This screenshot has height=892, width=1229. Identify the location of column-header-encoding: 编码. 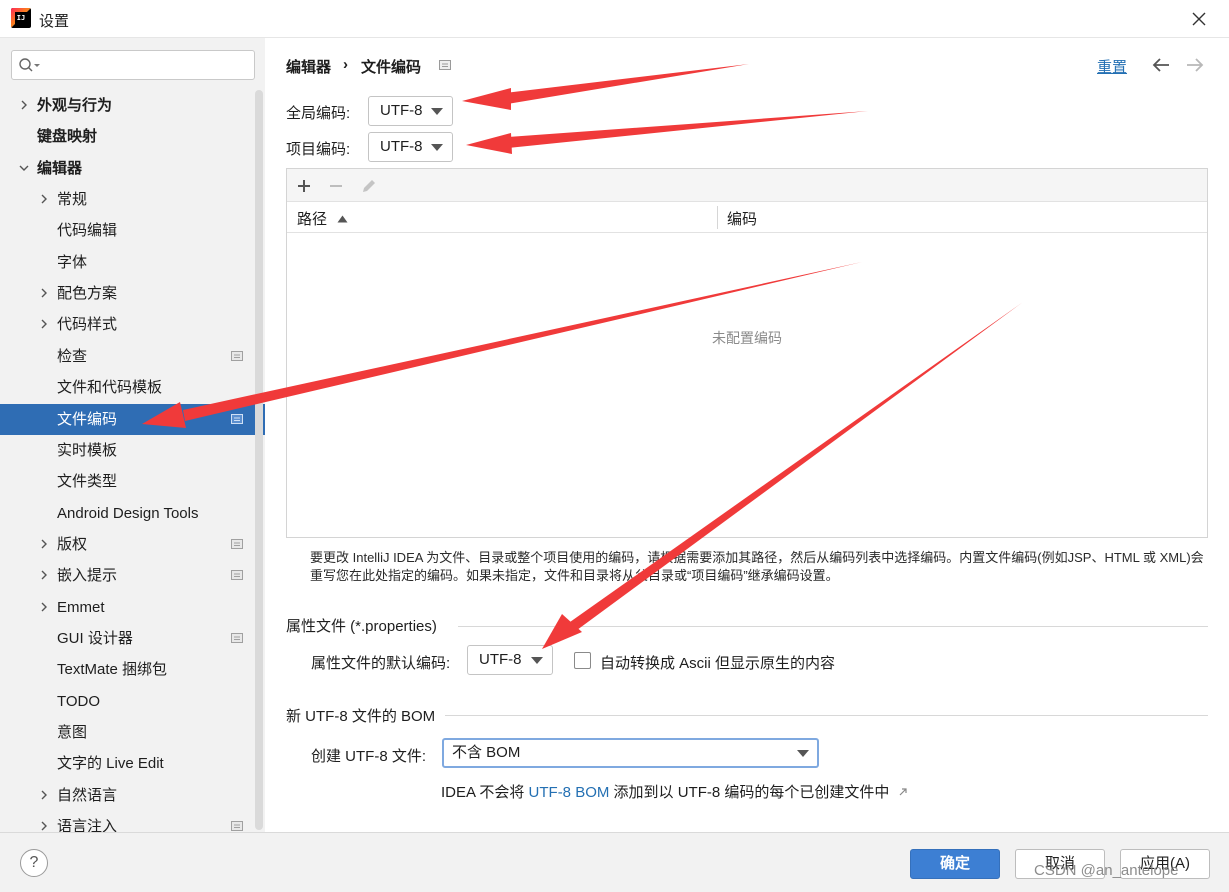
(742, 218).